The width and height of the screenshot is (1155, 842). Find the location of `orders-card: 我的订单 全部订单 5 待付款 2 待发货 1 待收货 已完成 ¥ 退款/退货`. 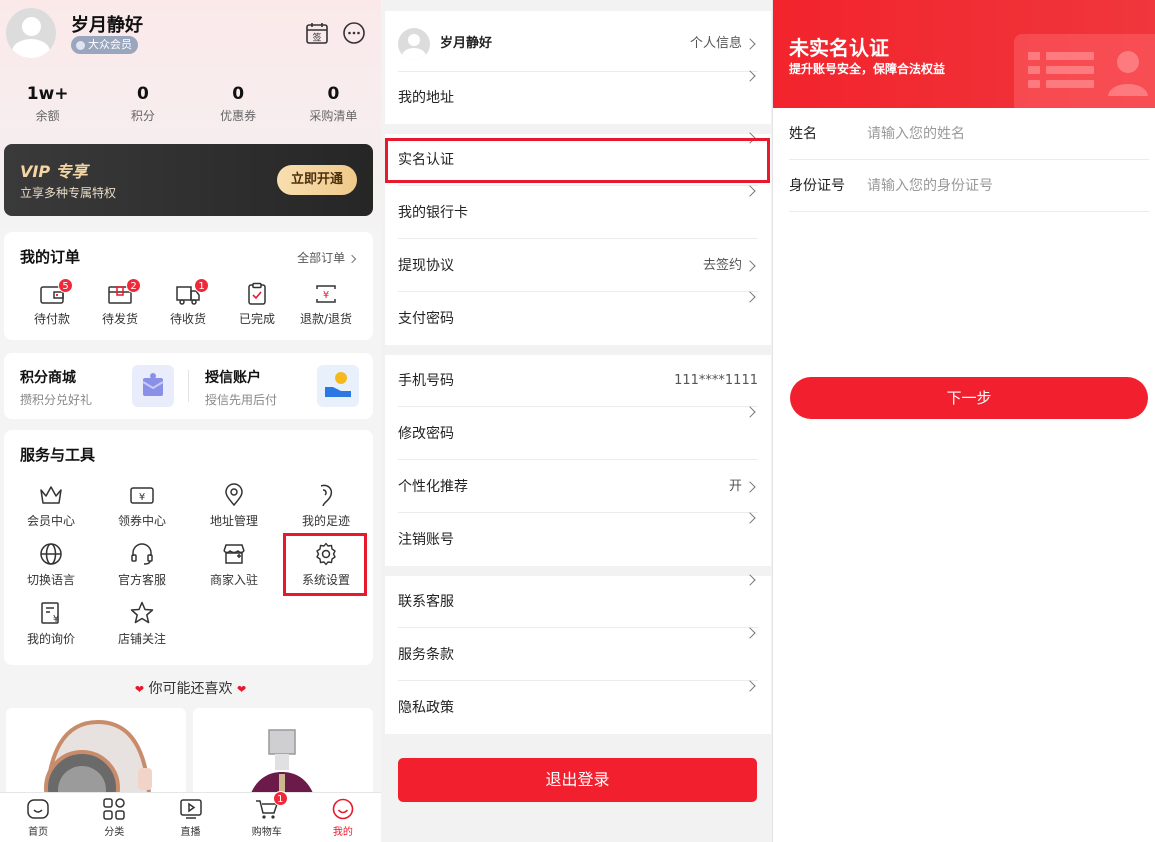

orders-card: 我的订单 全部订单 5 待付款 2 待发货 1 待收货 已完成 ¥ 退款/退货 is located at coordinates (188, 286).